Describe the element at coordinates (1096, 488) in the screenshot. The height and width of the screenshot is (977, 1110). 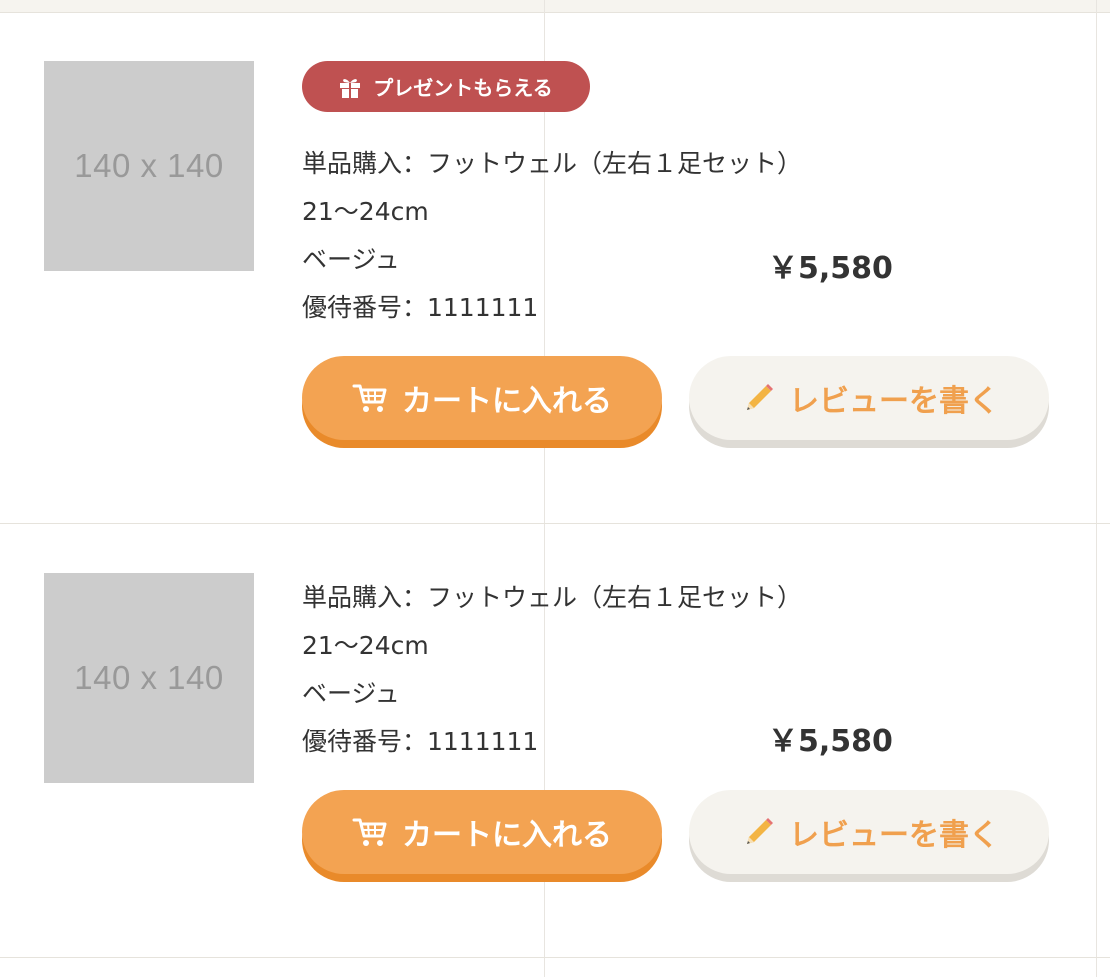
I see `grid-line` at that location.